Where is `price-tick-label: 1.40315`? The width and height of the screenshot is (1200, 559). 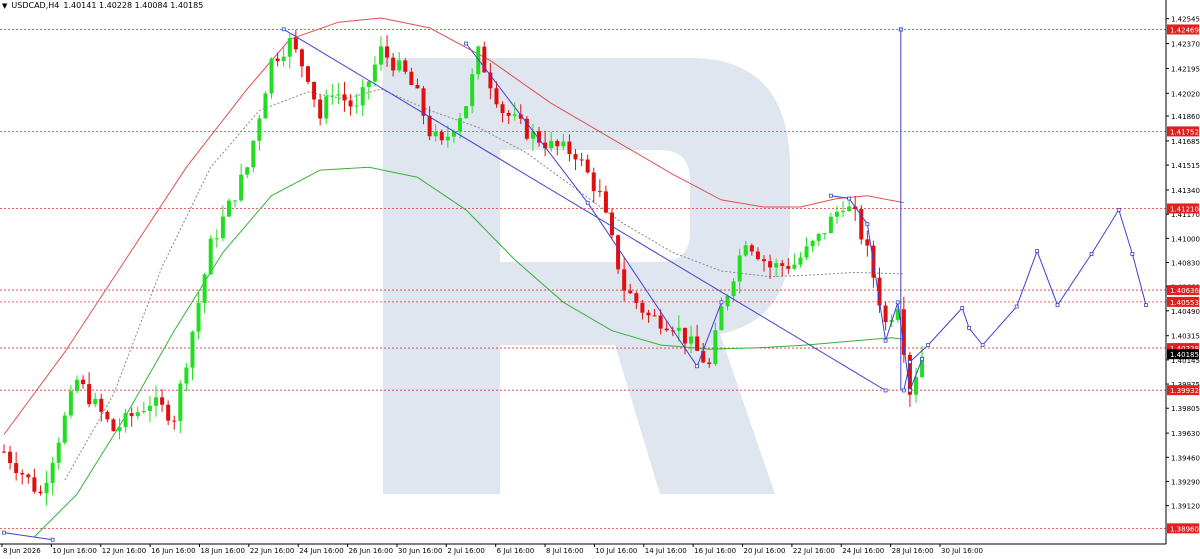 price-tick-label: 1.40315 is located at coordinates (1185, 337).